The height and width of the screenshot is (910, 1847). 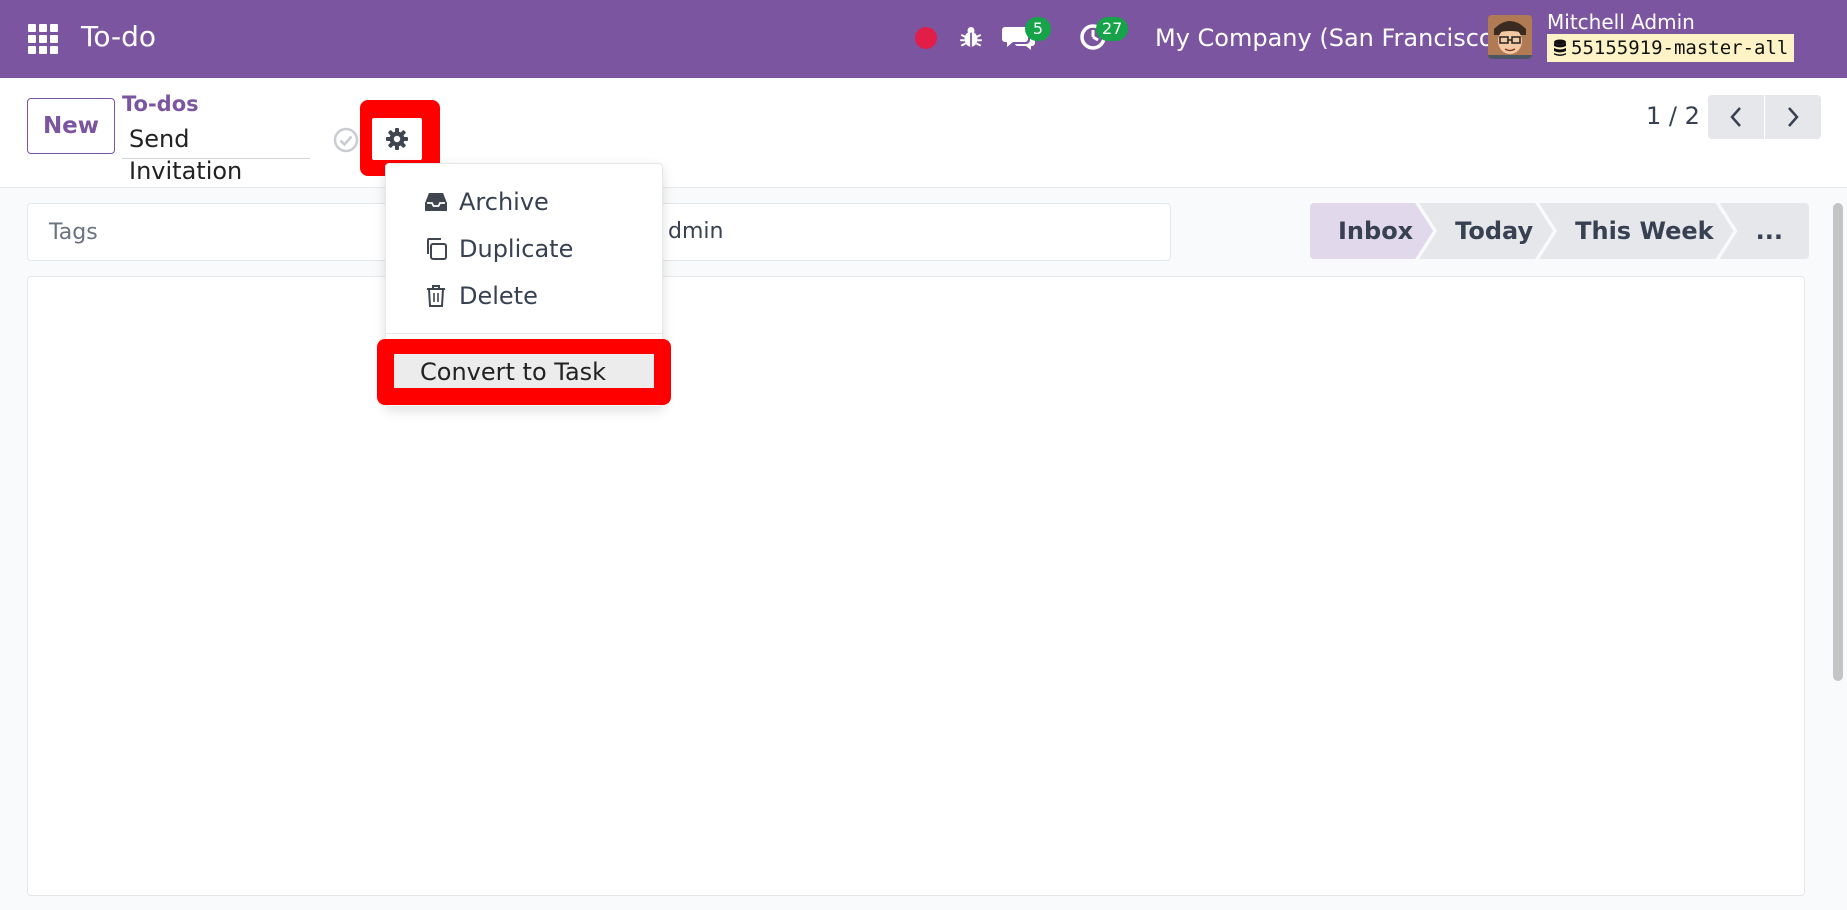 I want to click on new-button: New, so click(x=71, y=126).